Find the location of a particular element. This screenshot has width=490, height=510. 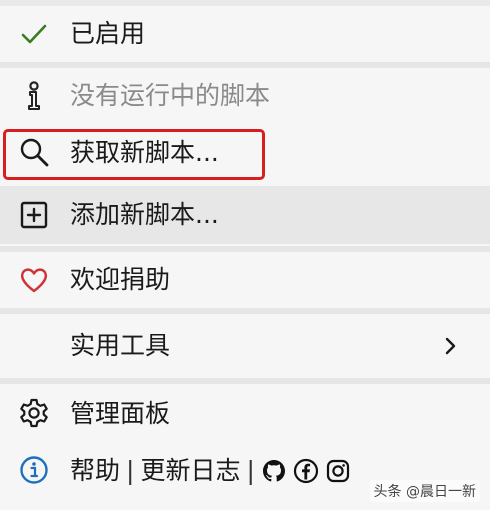

changelog-link: 更新日志 is located at coordinates (190, 471).